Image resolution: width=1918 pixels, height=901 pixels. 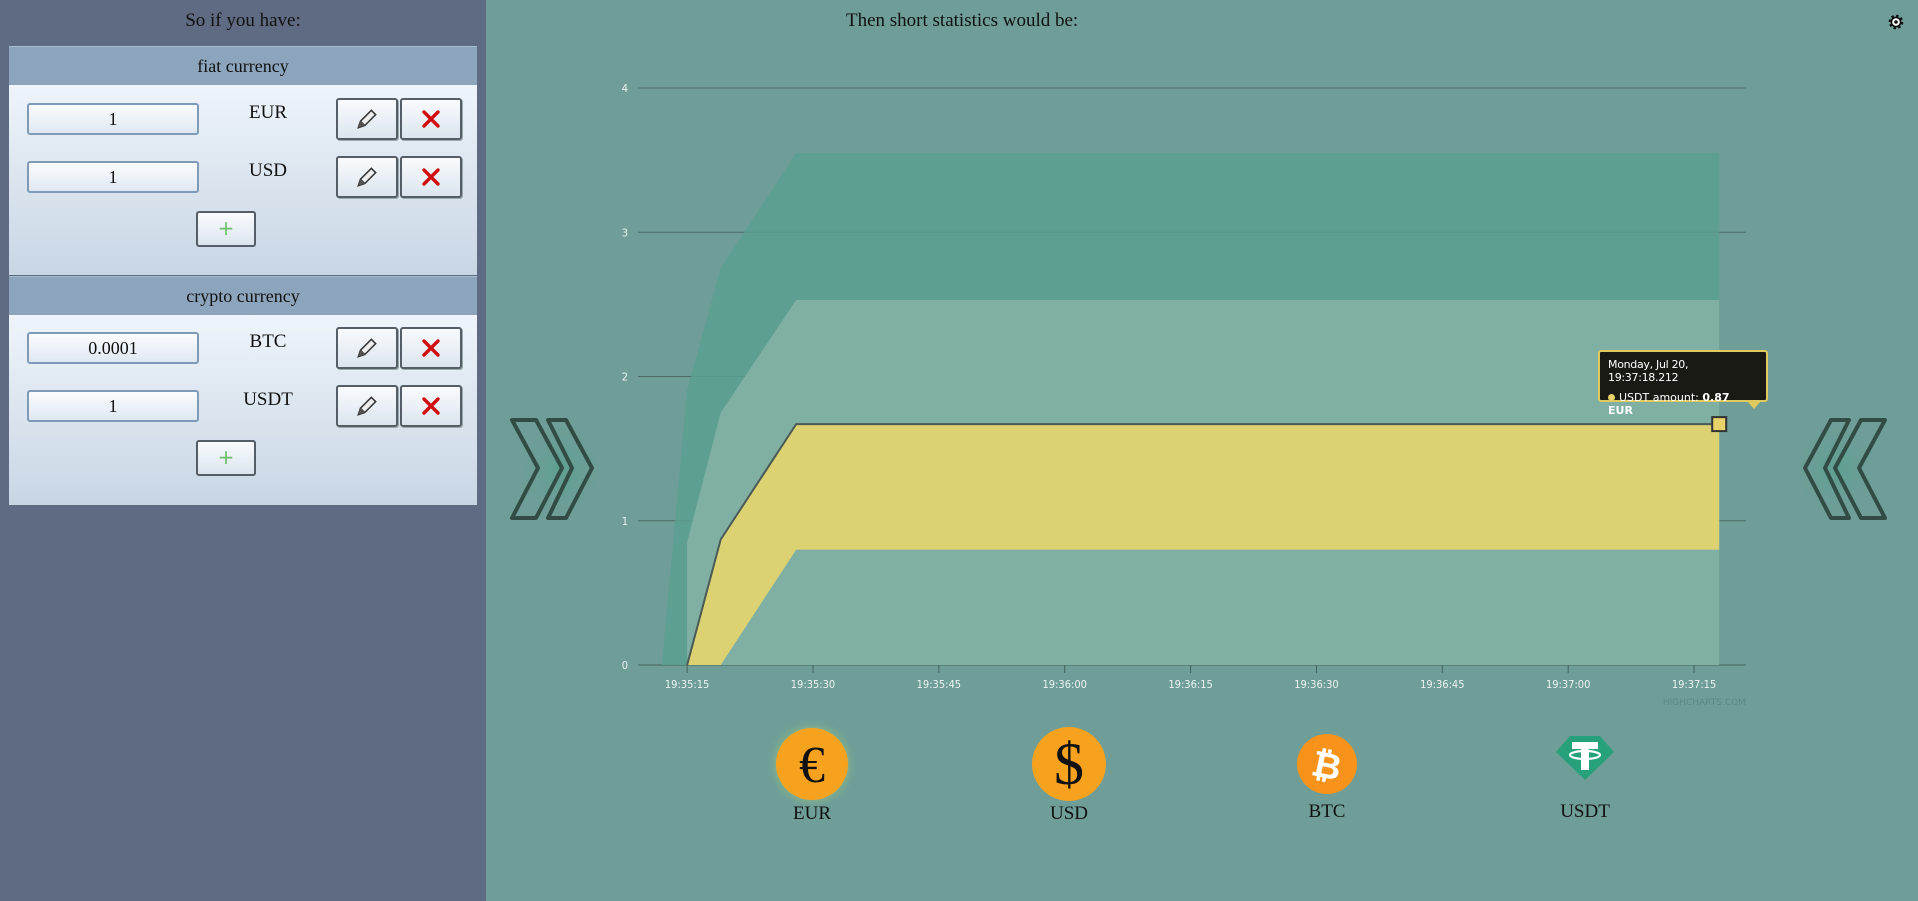 What do you see at coordinates (625, 232) in the screenshot?
I see `y-tick-label: 3` at bounding box center [625, 232].